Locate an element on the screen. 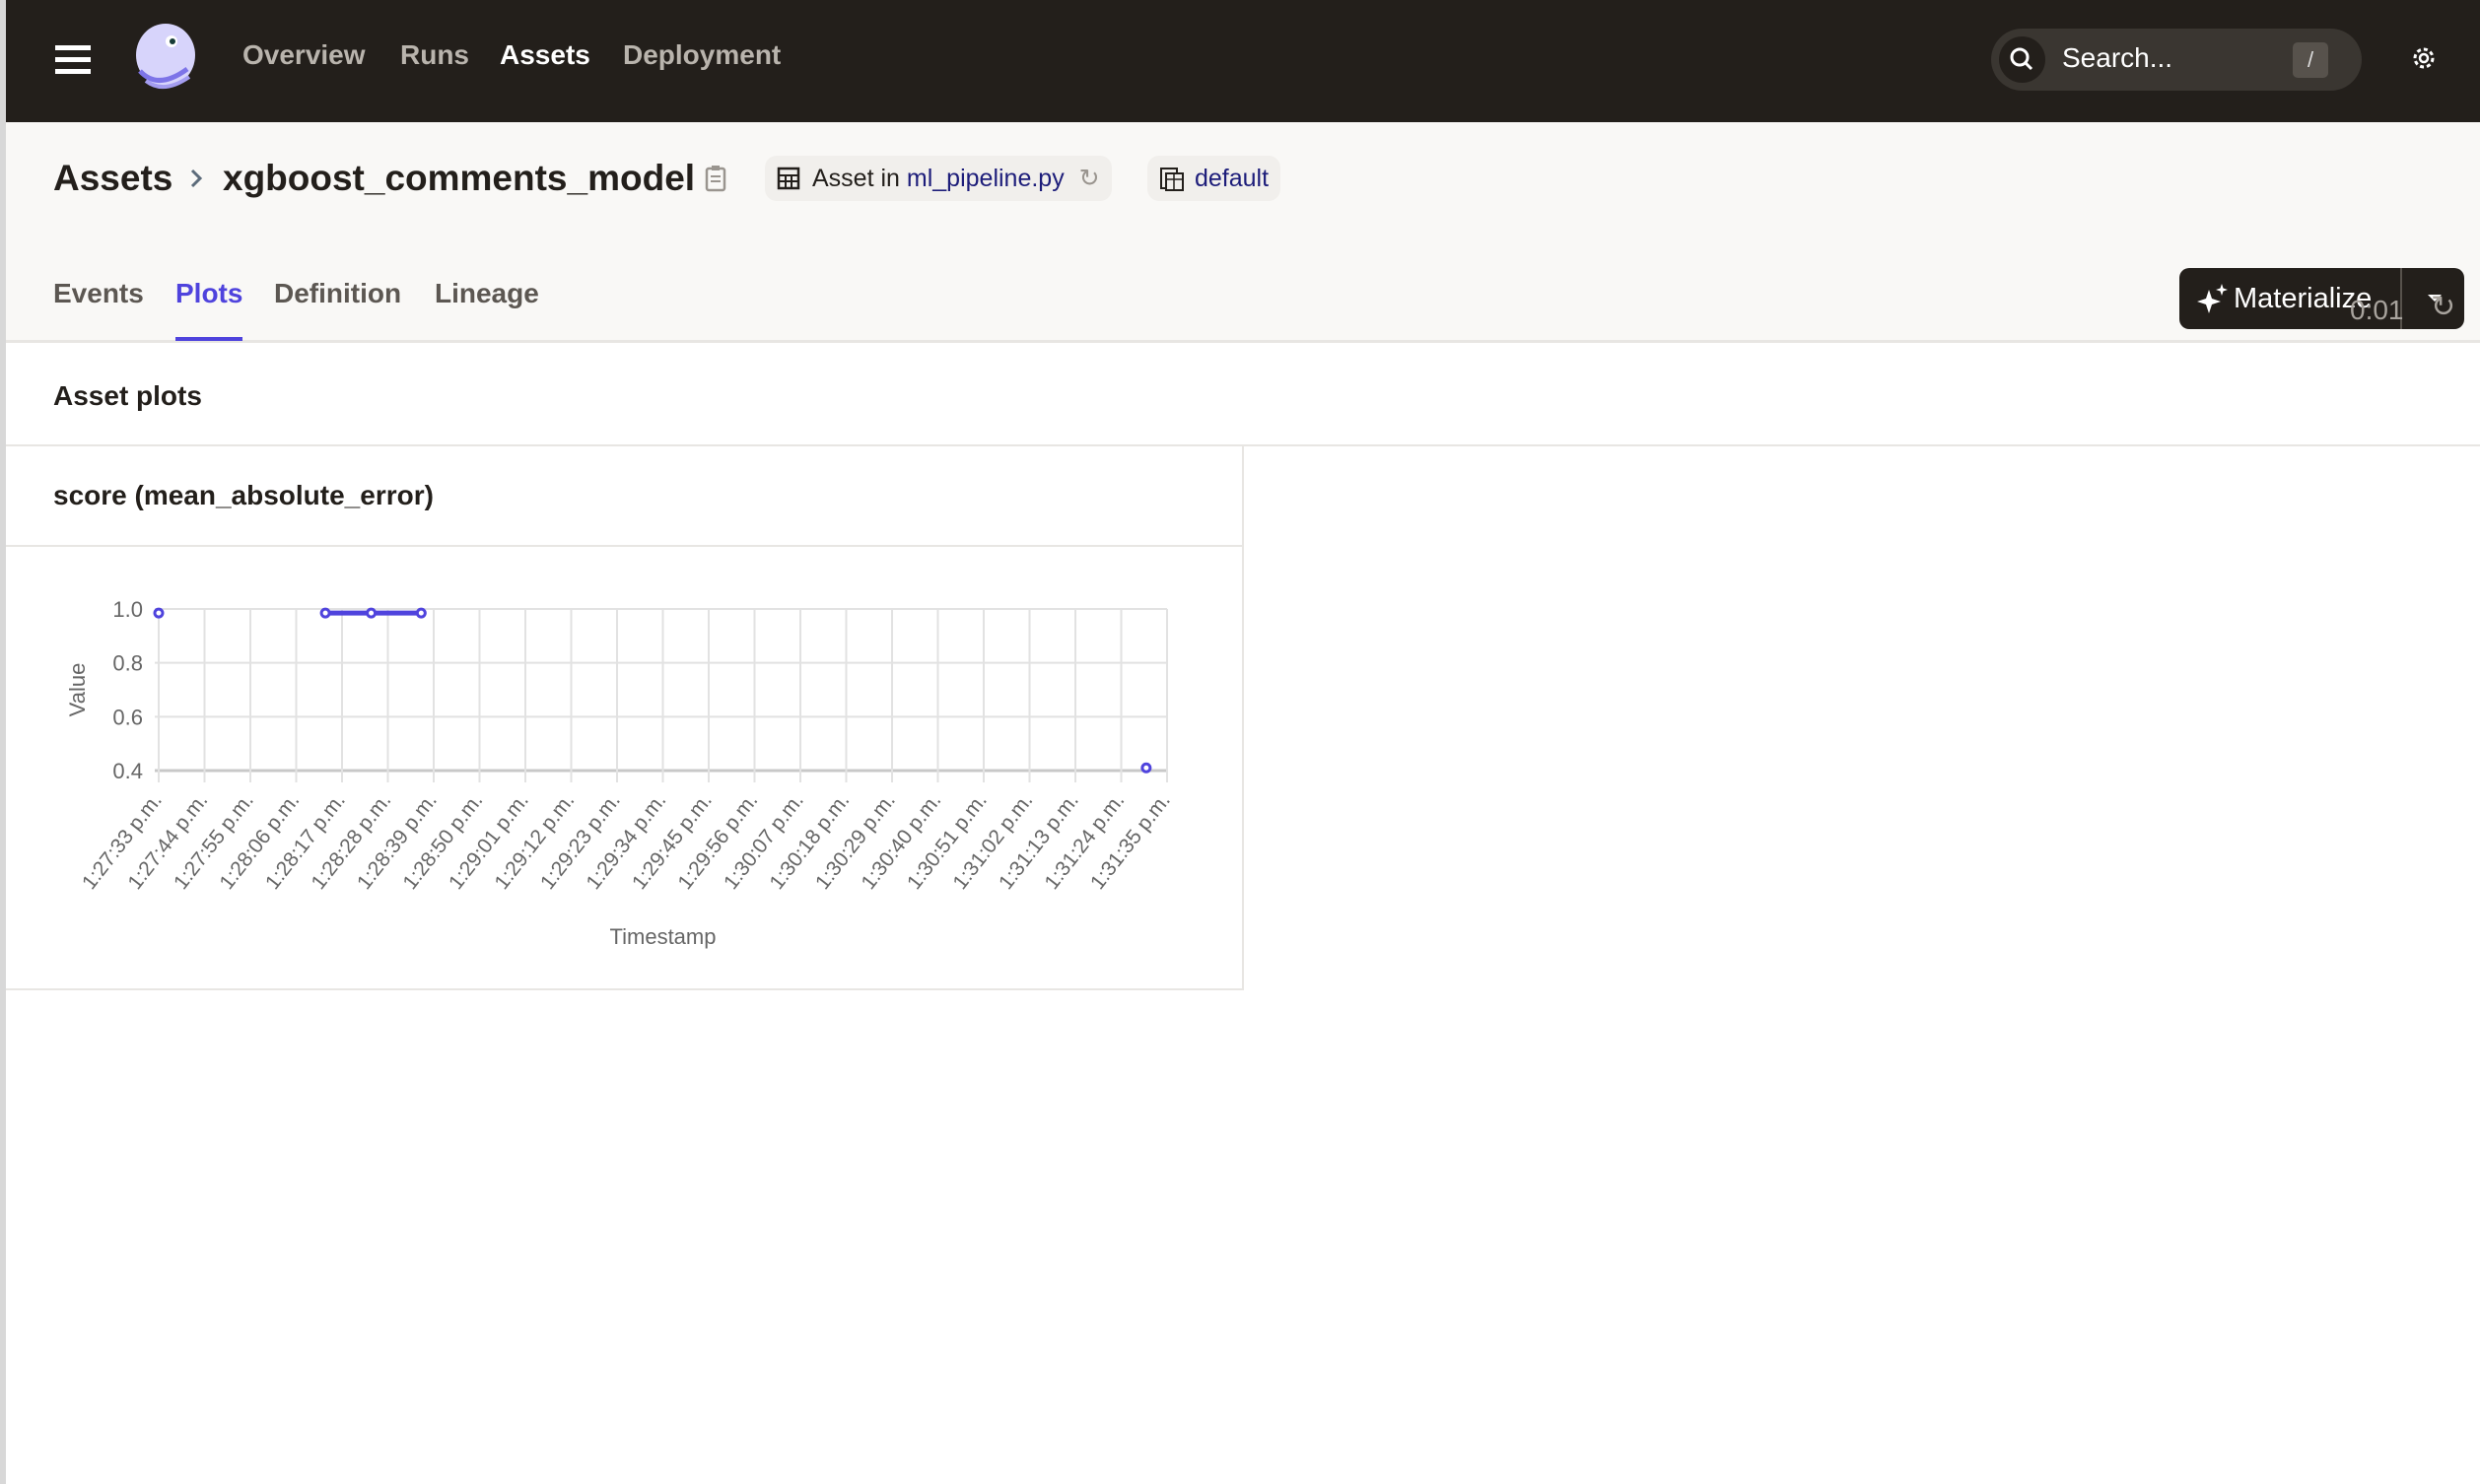  y-tick-label: 0.6 is located at coordinates (127, 717).